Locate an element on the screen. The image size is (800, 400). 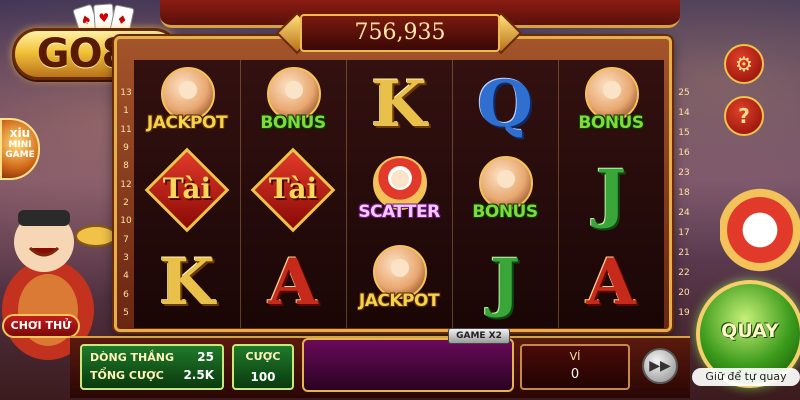
payline-number: 19 is located at coordinates (684, 313).